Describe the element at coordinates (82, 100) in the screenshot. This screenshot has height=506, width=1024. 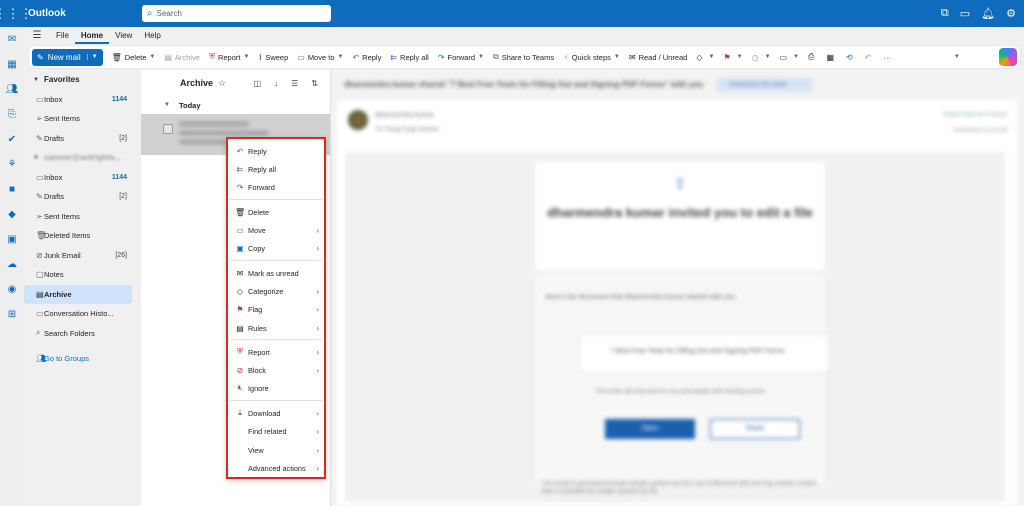
I see `favorite-inbox: ▭ Inbox 1144` at that location.